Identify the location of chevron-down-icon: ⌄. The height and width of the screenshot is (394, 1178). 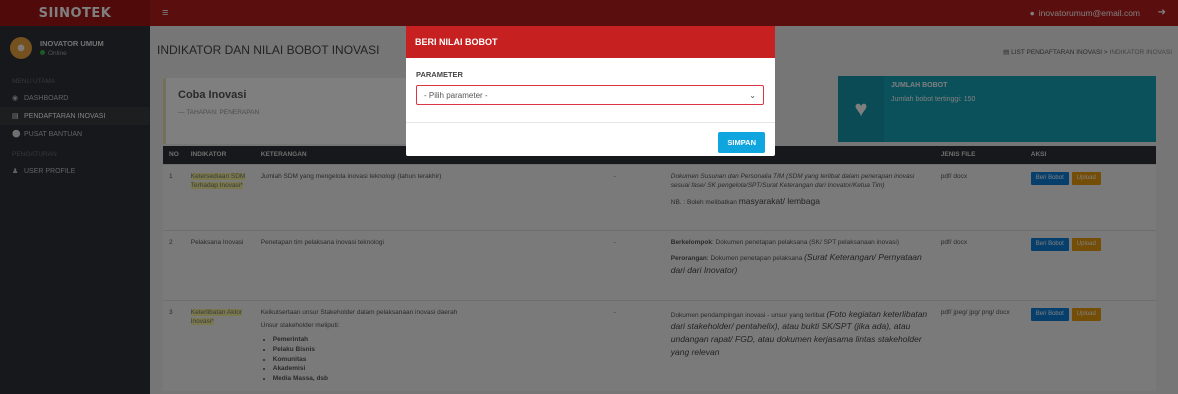
(752, 95).